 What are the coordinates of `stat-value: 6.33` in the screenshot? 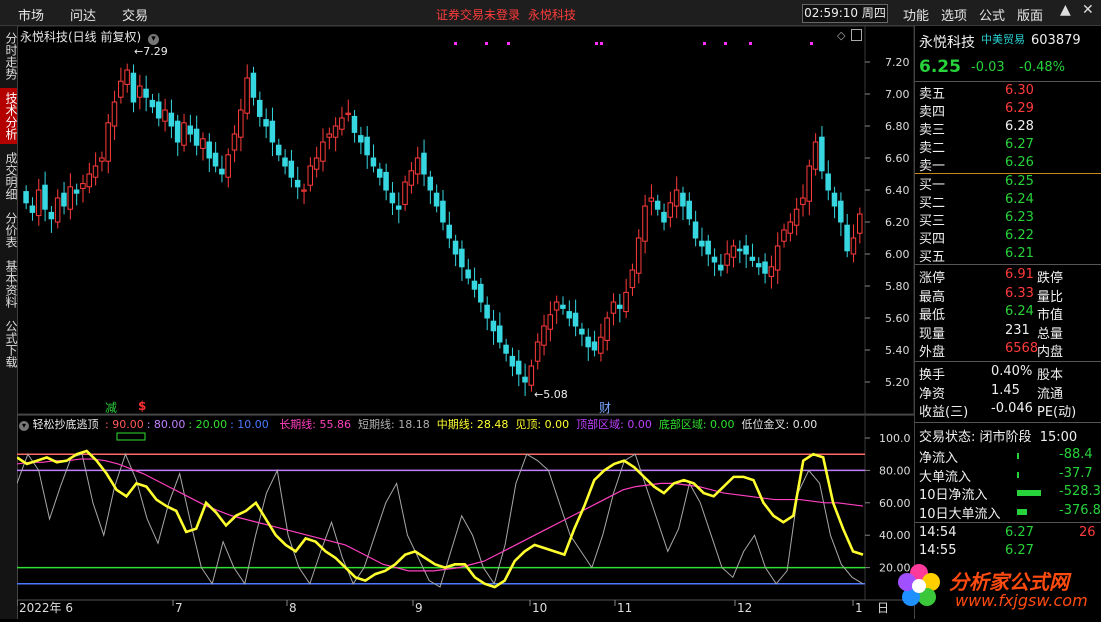 It's located at (1019, 293).